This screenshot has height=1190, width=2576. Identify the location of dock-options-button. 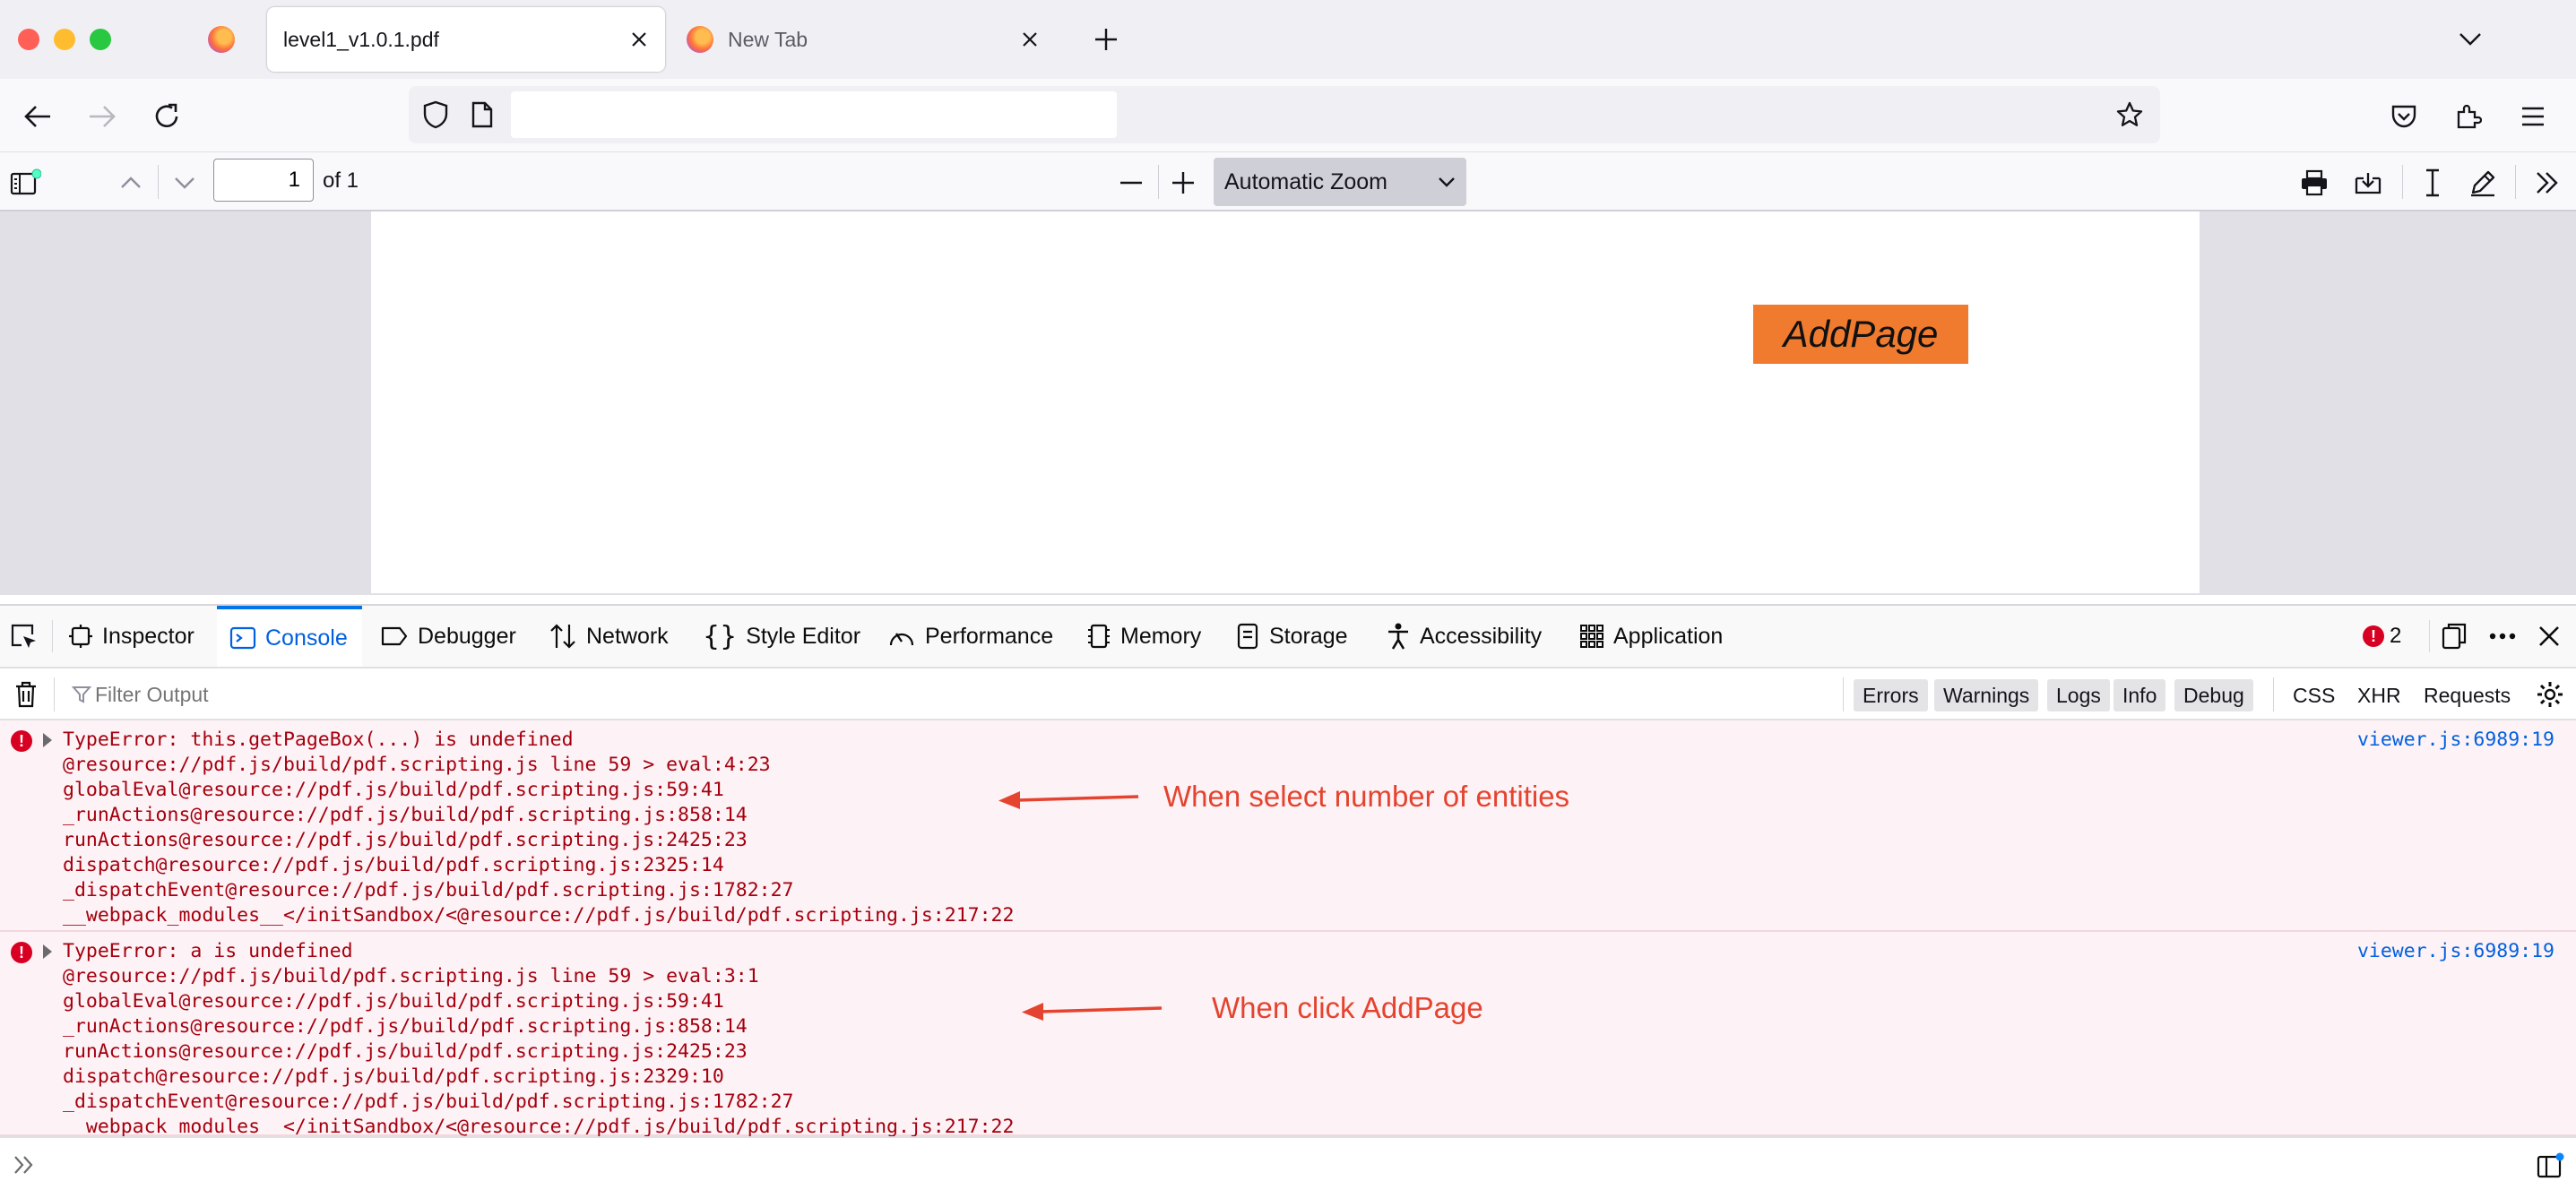
(2454, 636).